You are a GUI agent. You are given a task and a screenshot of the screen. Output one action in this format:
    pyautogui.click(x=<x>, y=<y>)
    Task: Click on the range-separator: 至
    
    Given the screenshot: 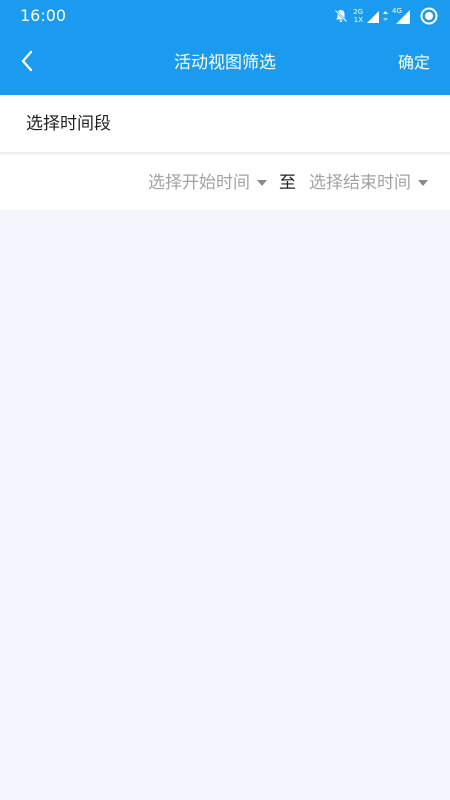 What is the action you would take?
    pyautogui.click(x=287, y=183)
    